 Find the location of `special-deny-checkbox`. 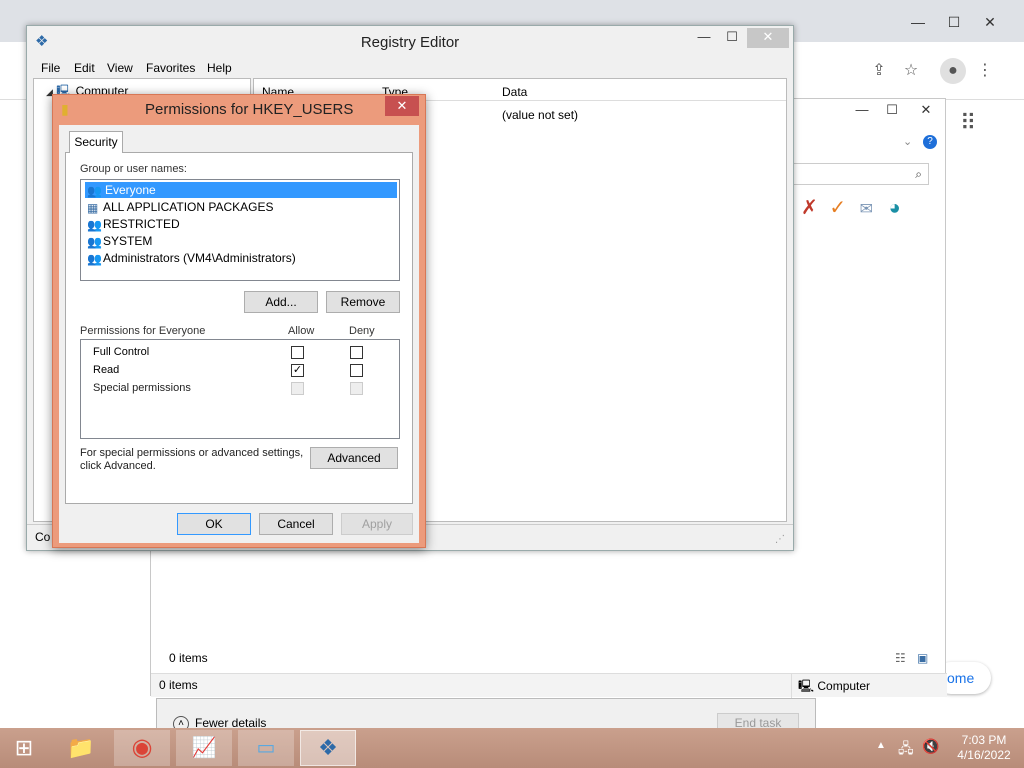

special-deny-checkbox is located at coordinates (356, 388).